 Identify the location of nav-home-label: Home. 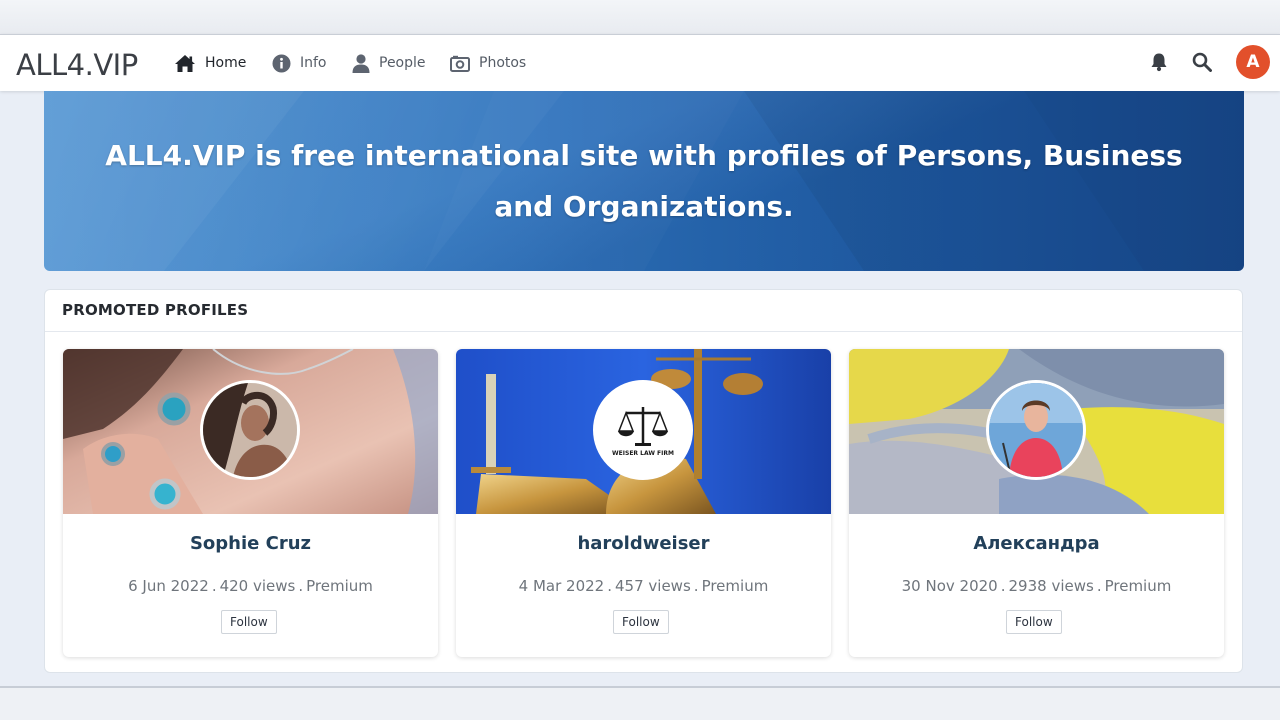
(226, 63).